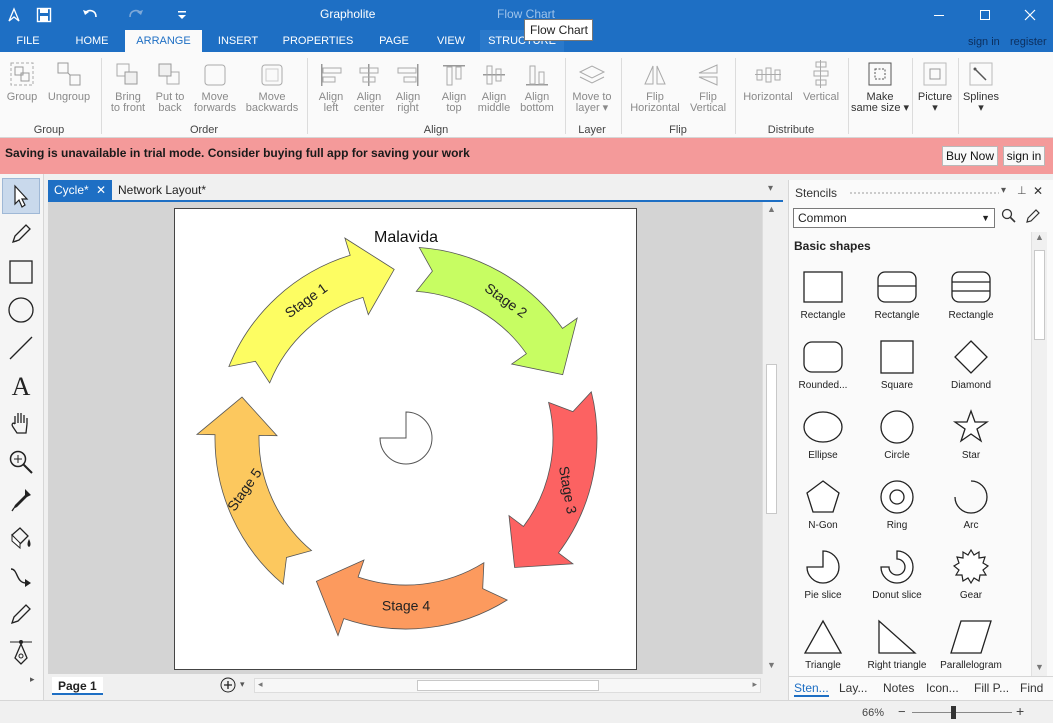  Describe the element at coordinates (771, 665) in the screenshot. I see `scroll-down-icon: ▼` at that location.